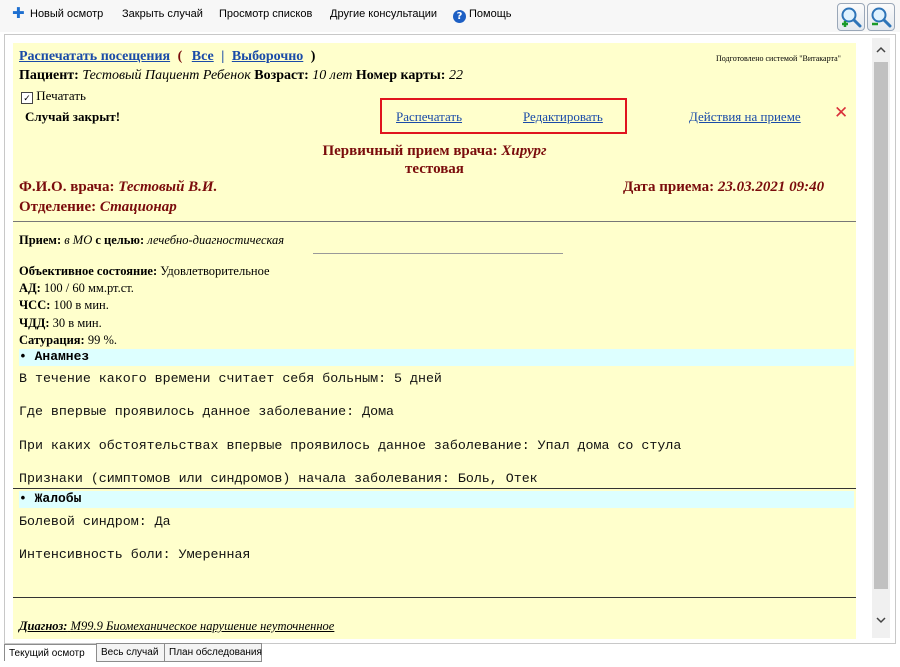 This screenshot has width=900, height=667. Describe the element at coordinates (503, 116) in the screenshot. I see `highlight-box` at that location.